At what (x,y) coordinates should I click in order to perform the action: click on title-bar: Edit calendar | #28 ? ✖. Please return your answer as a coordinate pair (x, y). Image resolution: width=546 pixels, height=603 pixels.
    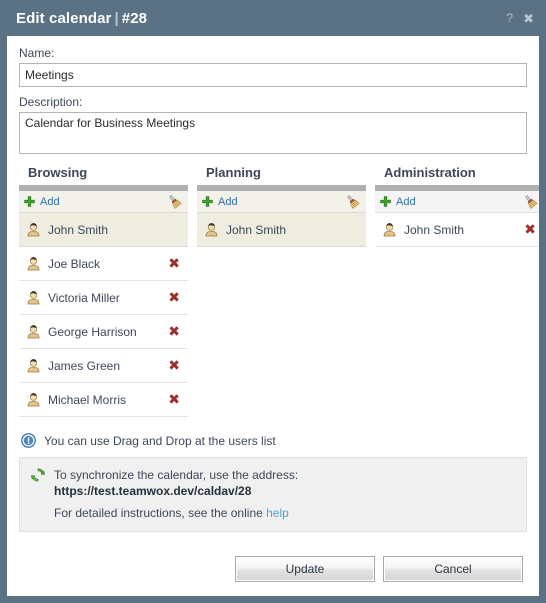
    Looking at the image, I should click on (273, 18).